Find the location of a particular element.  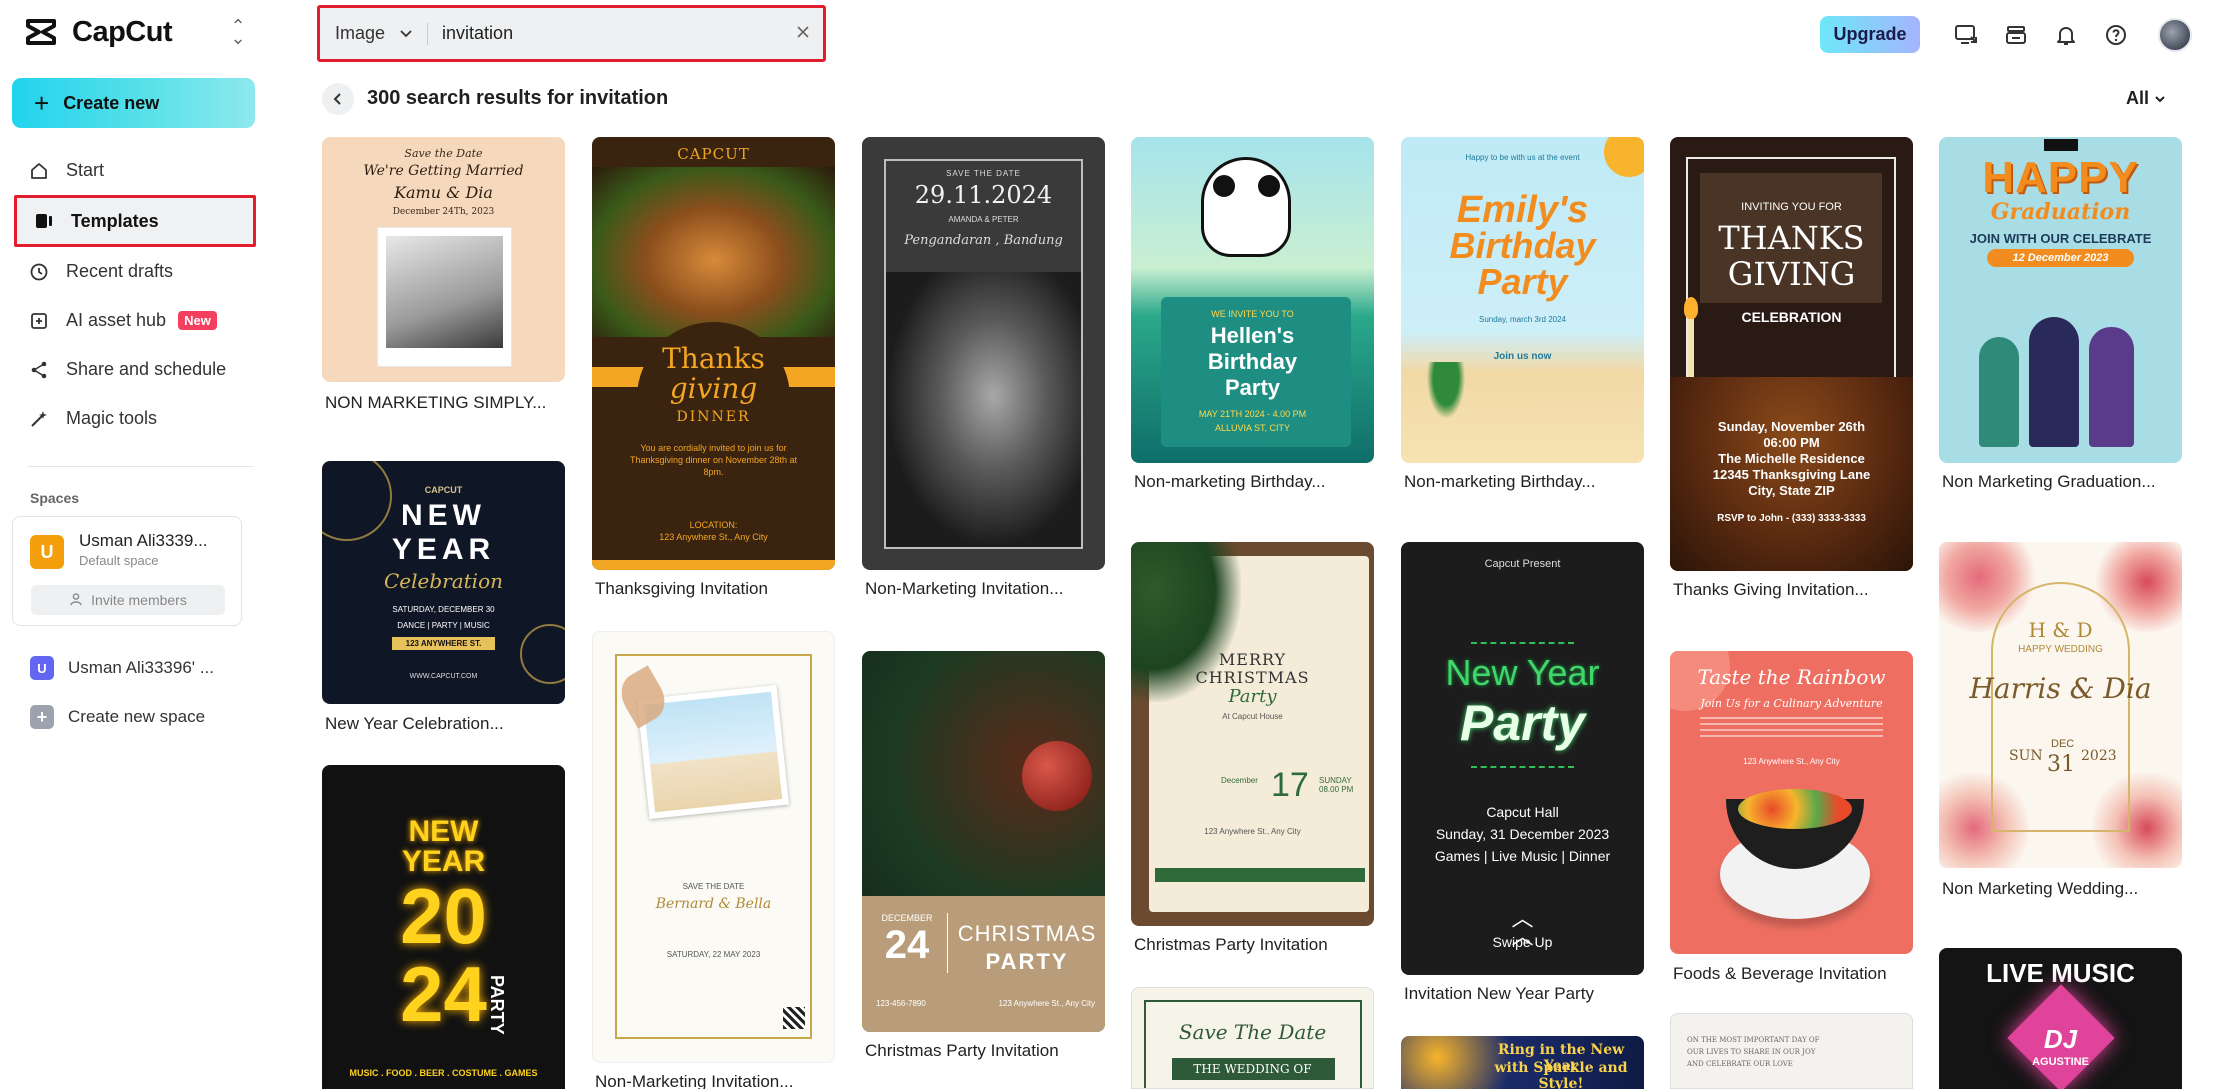

card-text: DINNER is located at coordinates (713, 417).